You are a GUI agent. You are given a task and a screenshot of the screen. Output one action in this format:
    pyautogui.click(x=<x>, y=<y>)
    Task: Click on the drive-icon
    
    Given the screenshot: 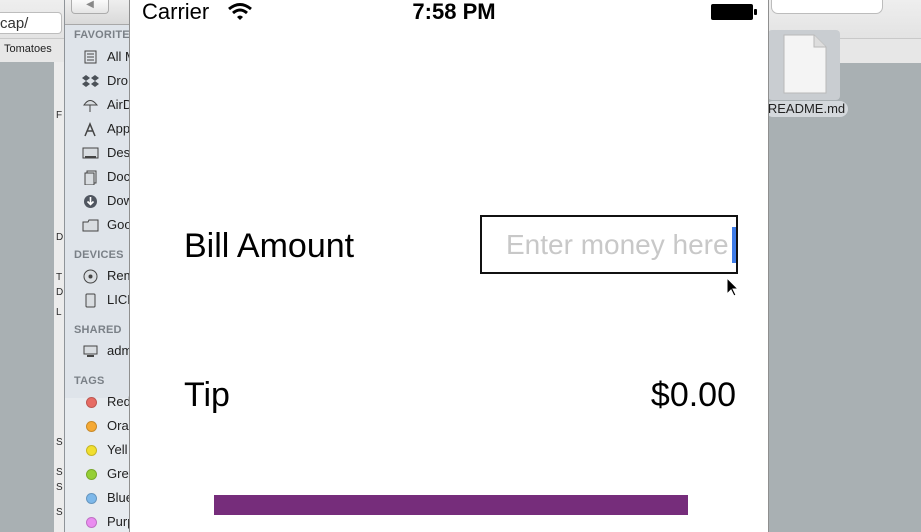 What is the action you would take?
    pyautogui.click(x=90, y=300)
    